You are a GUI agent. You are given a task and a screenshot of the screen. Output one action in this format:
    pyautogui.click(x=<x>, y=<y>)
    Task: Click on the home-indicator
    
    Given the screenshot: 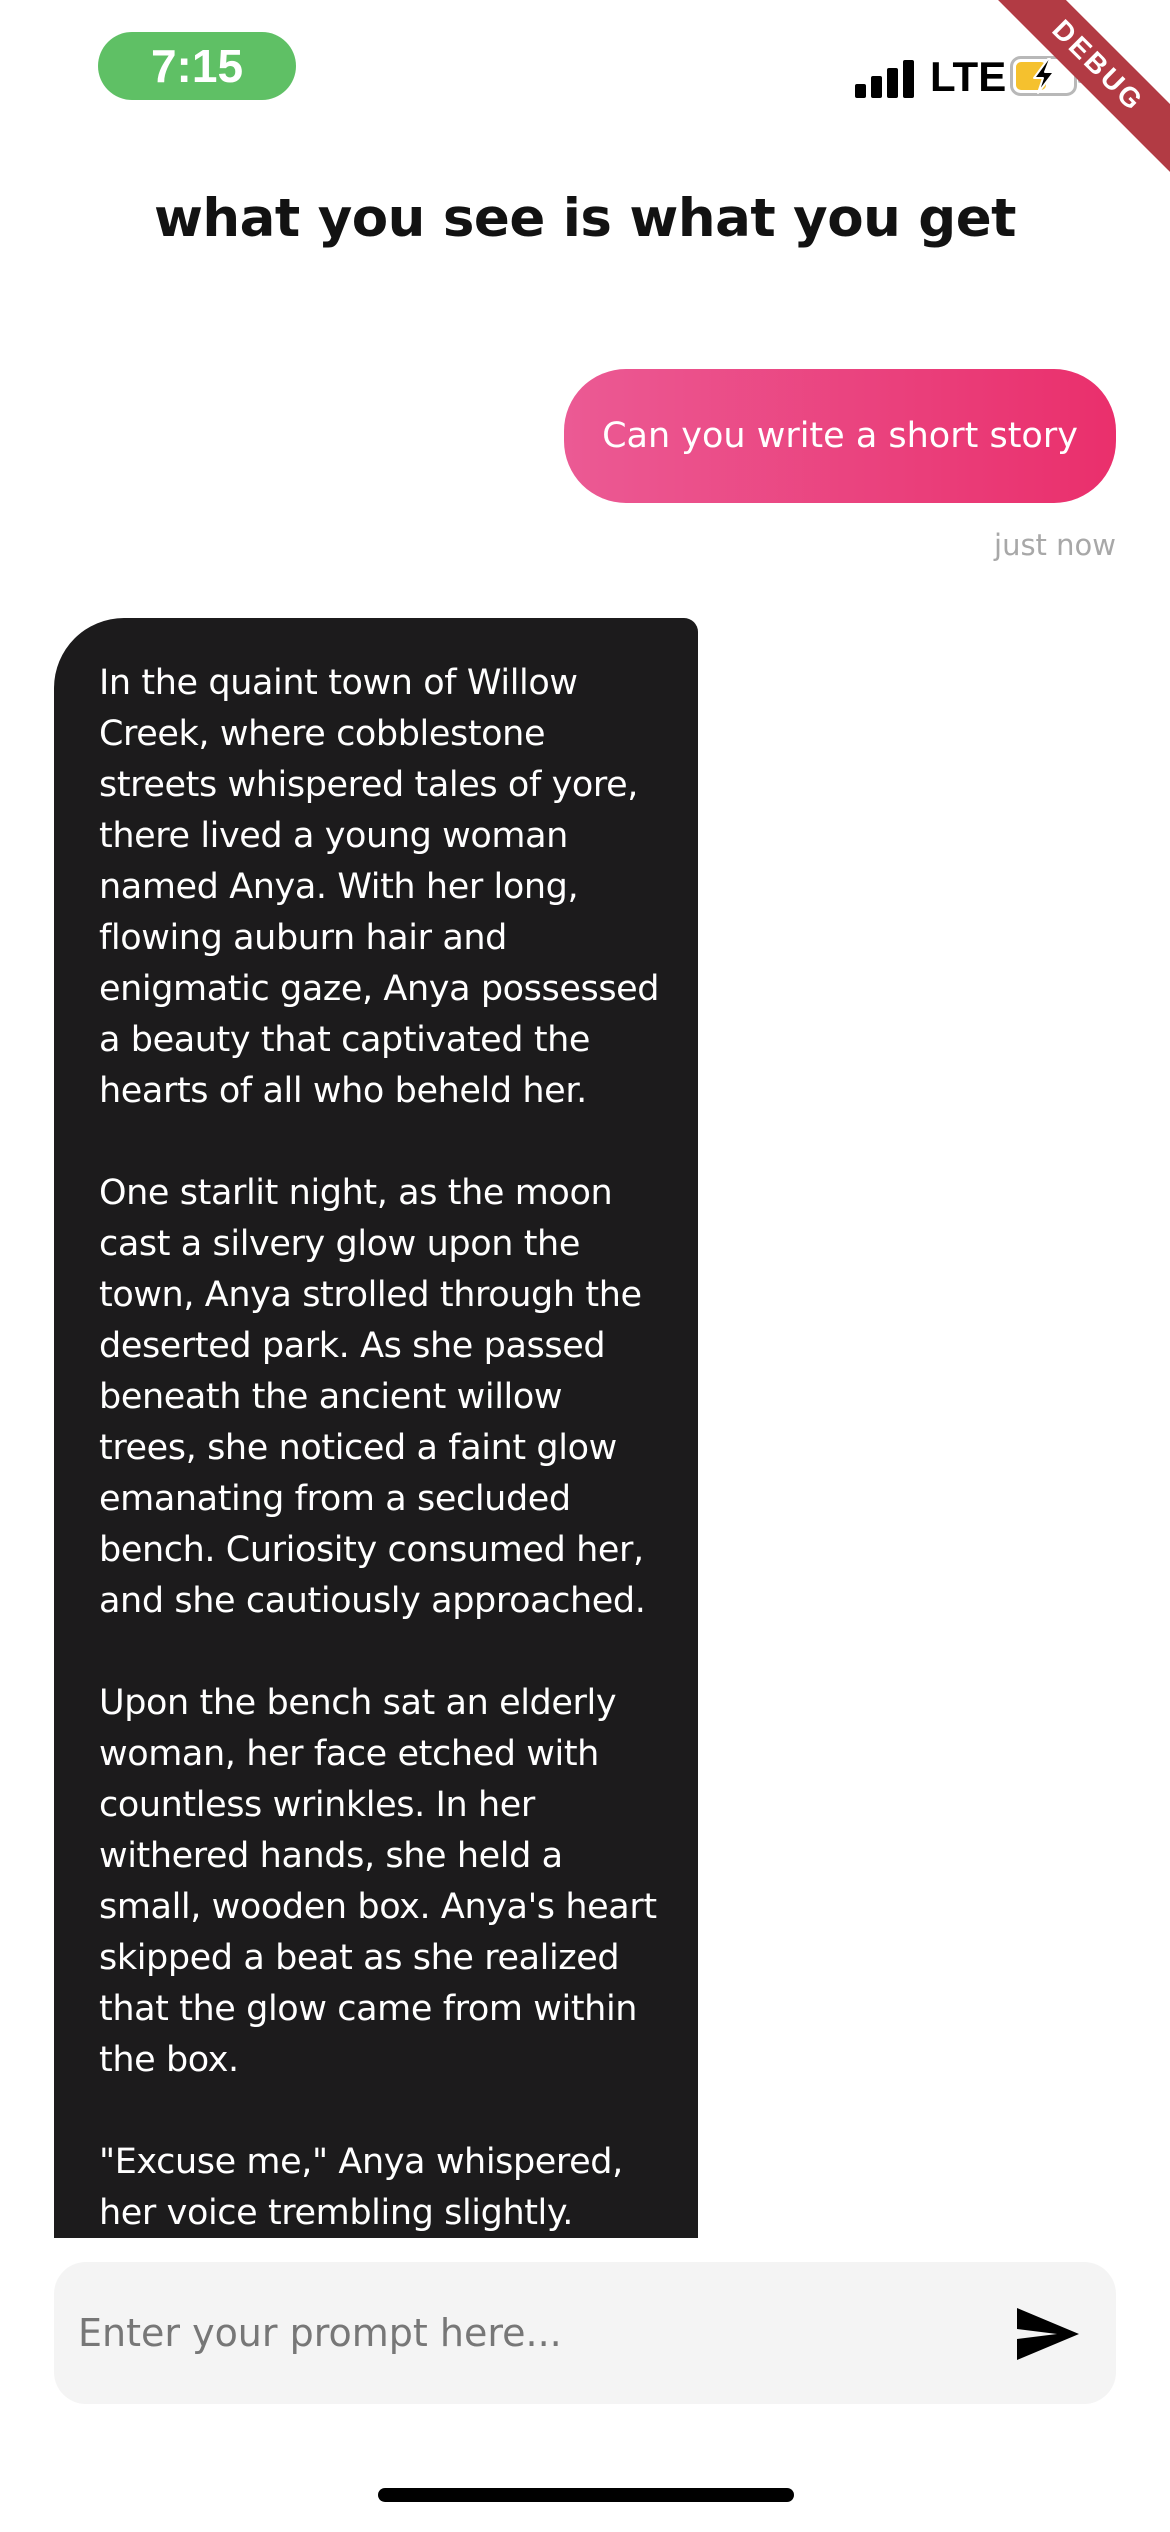 What is the action you would take?
    pyautogui.click(x=586, y=2495)
    